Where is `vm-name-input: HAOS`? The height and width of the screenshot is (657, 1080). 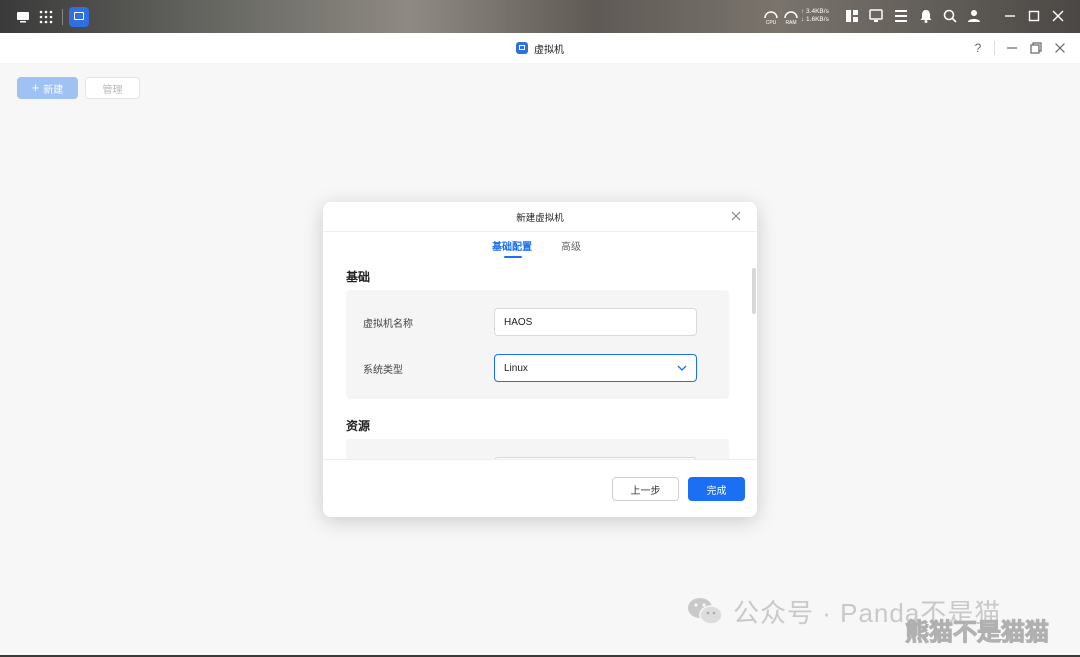
vm-name-input: HAOS is located at coordinates (595, 322).